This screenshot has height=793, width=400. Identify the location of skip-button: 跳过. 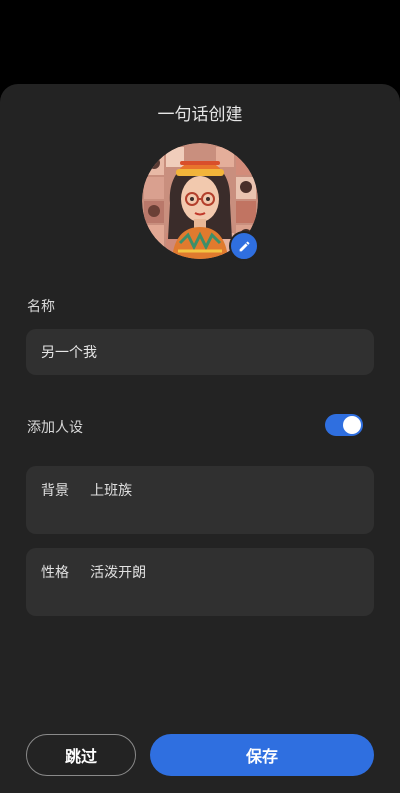
(81, 755).